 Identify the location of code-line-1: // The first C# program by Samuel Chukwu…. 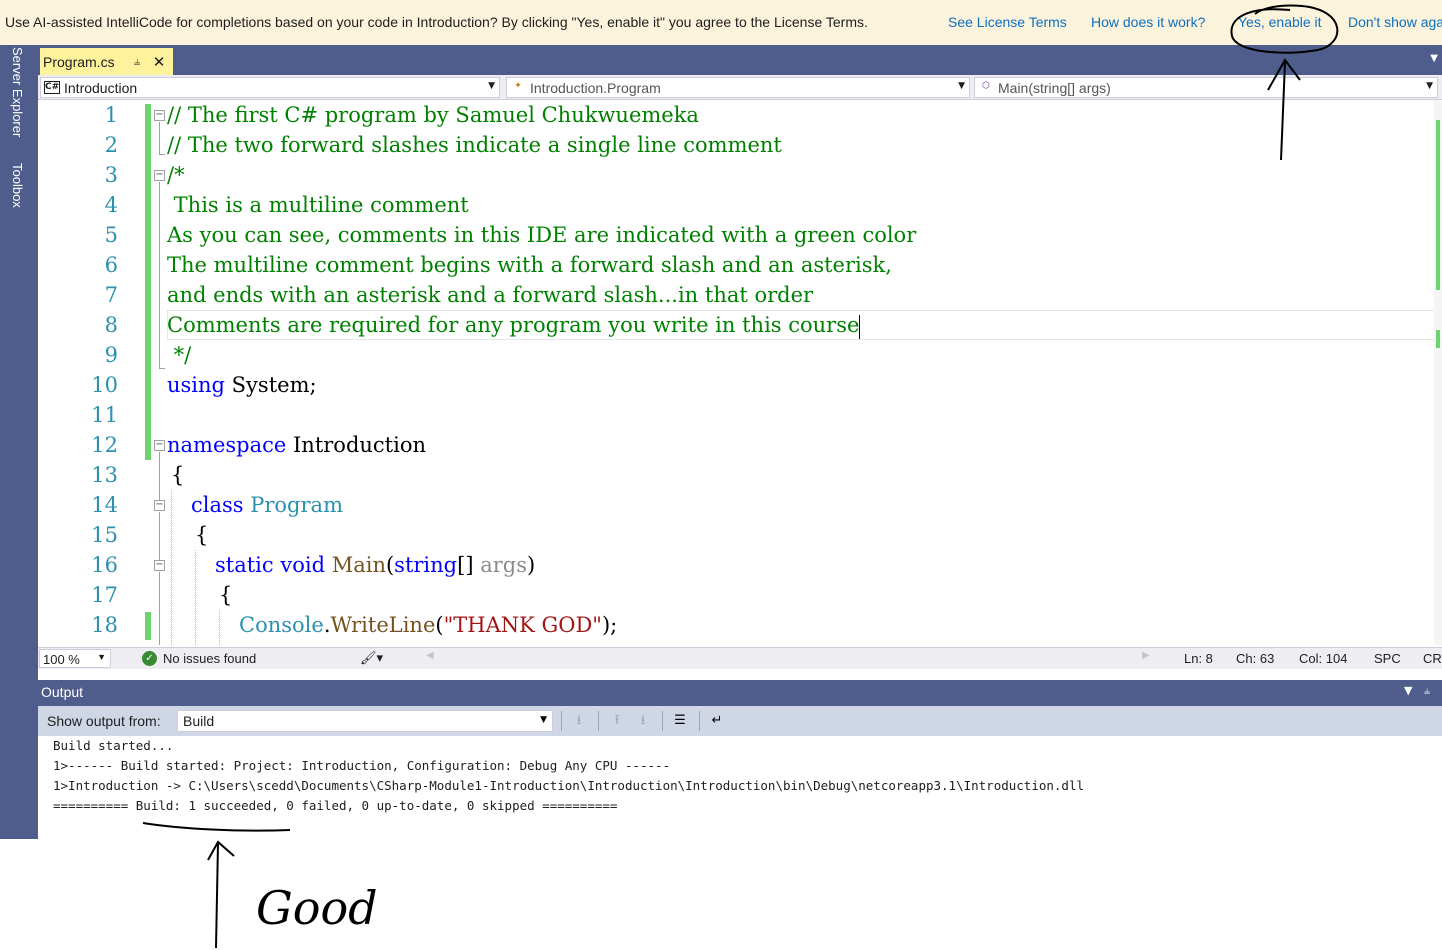
(433, 115).